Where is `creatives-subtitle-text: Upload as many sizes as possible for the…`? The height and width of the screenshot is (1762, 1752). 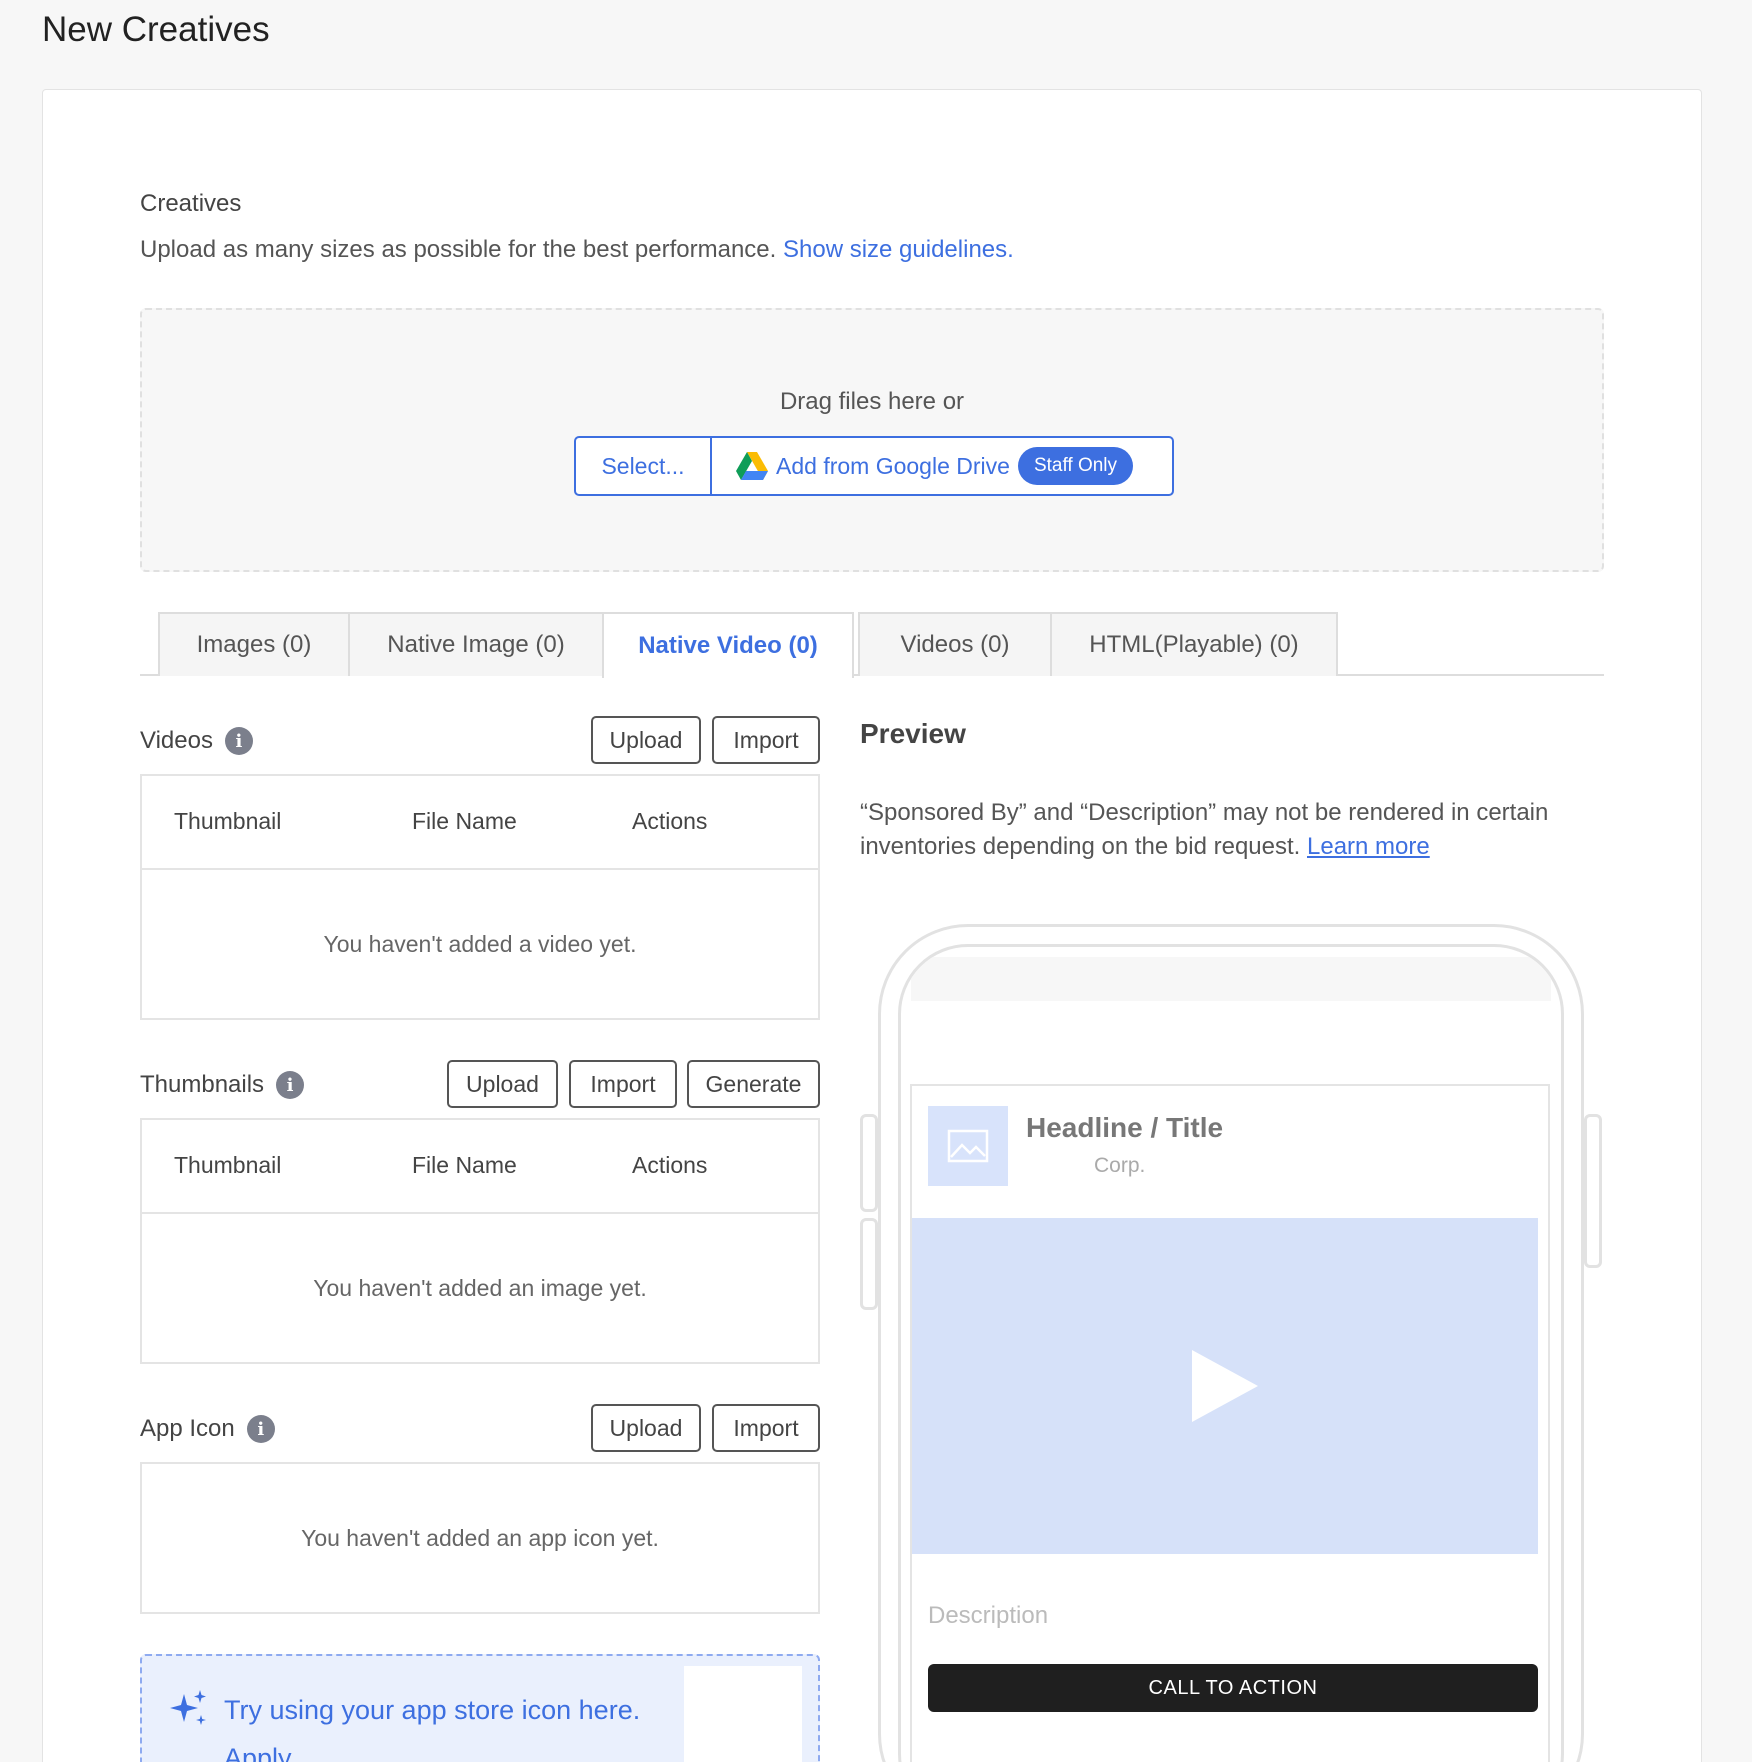 creatives-subtitle-text: Upload as many sizes as possible for the… is located at coordinates (458, 249).